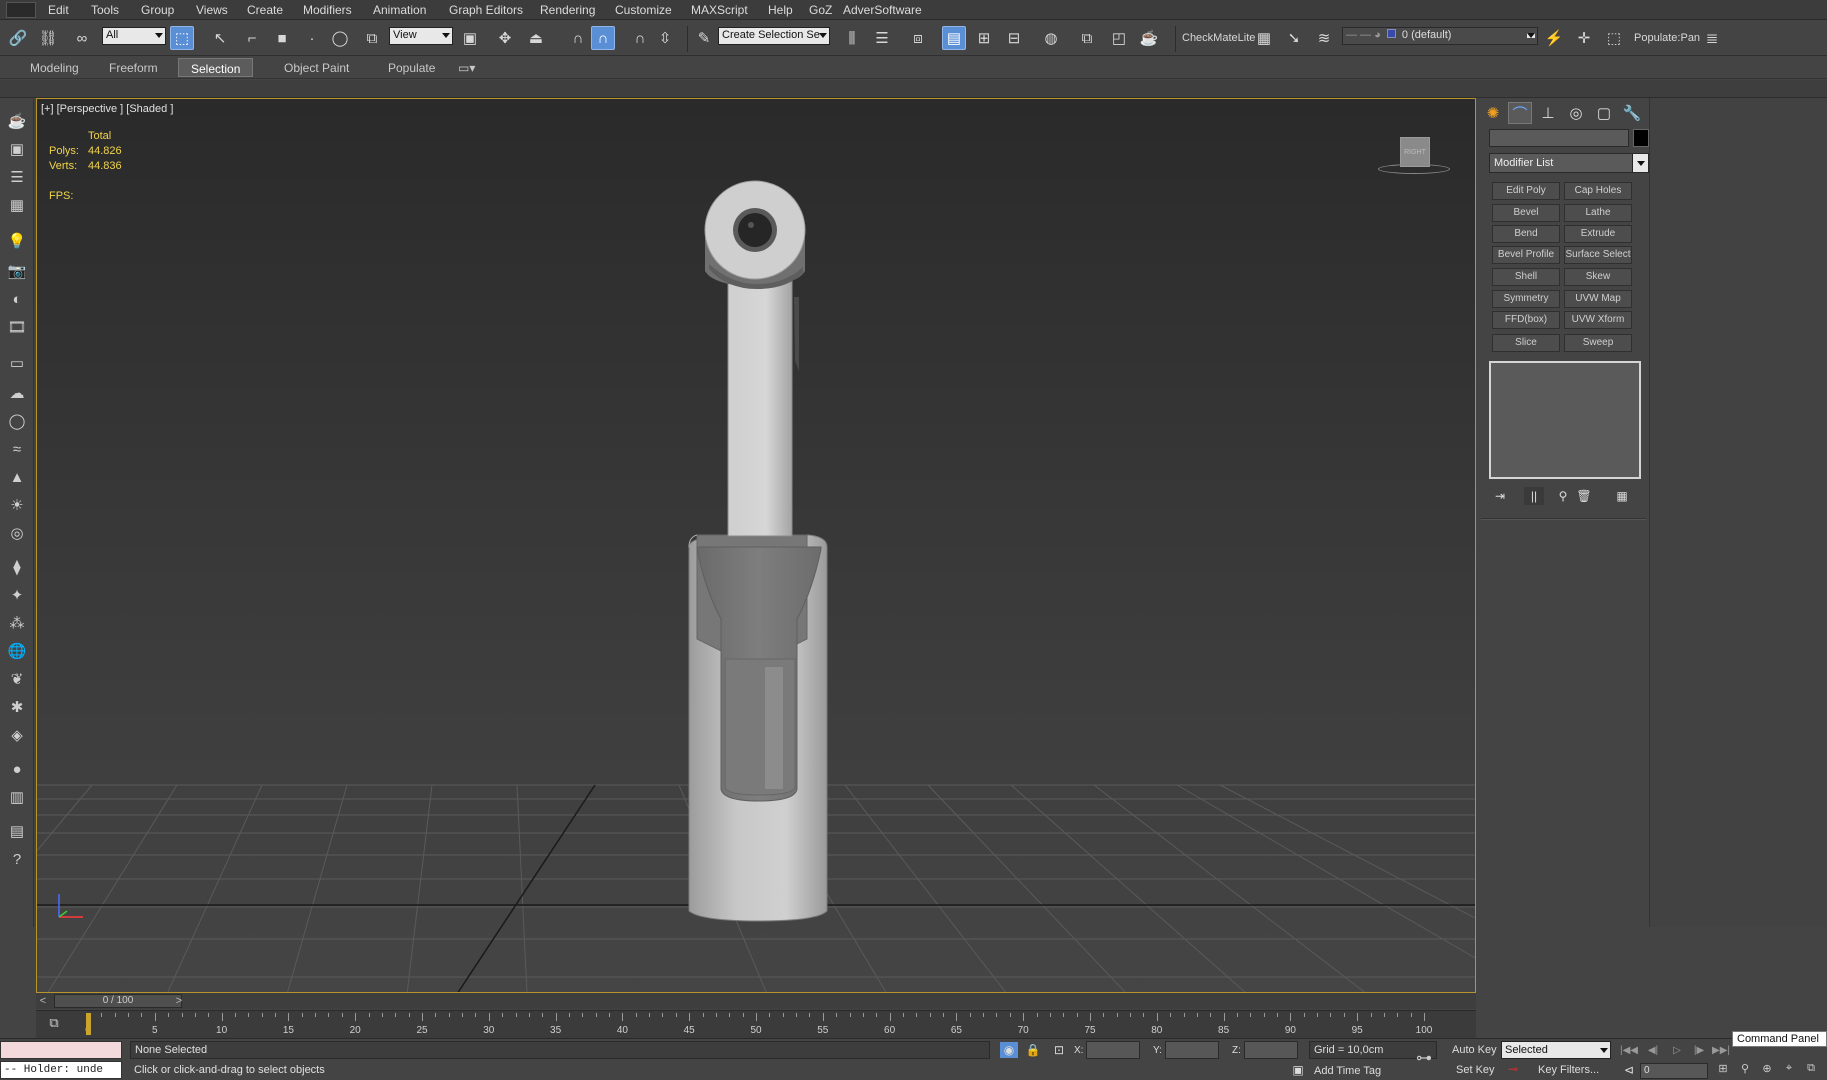 The width and height of the screenshot is (1827, 1080). I want to click on pivot-center-icon: ▣, so click(470, 38).